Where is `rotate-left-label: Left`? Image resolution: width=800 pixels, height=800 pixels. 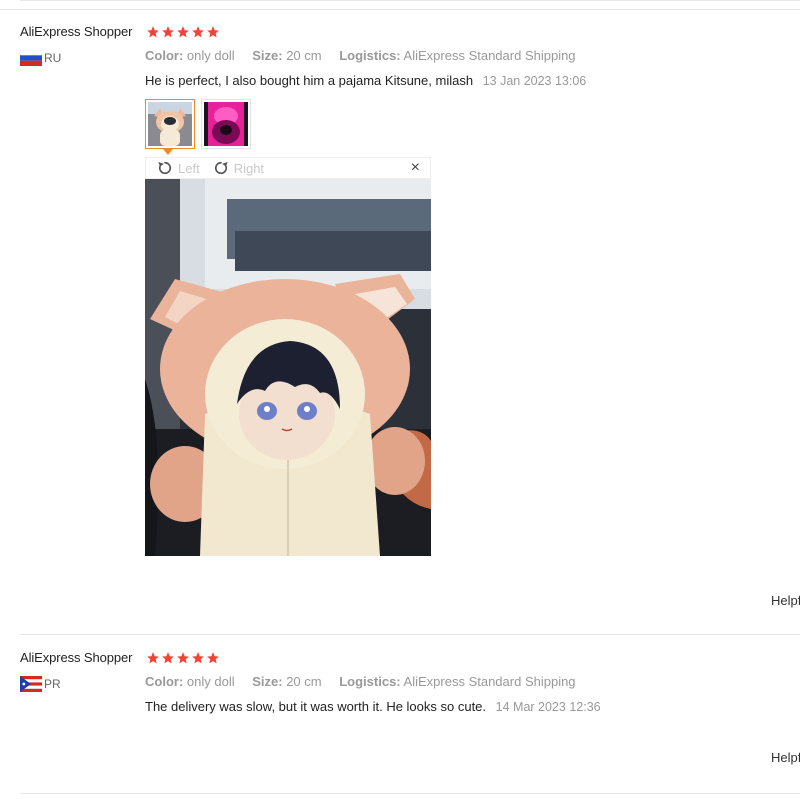 rotate-left-label: Left is located at coordinates (189, 168).